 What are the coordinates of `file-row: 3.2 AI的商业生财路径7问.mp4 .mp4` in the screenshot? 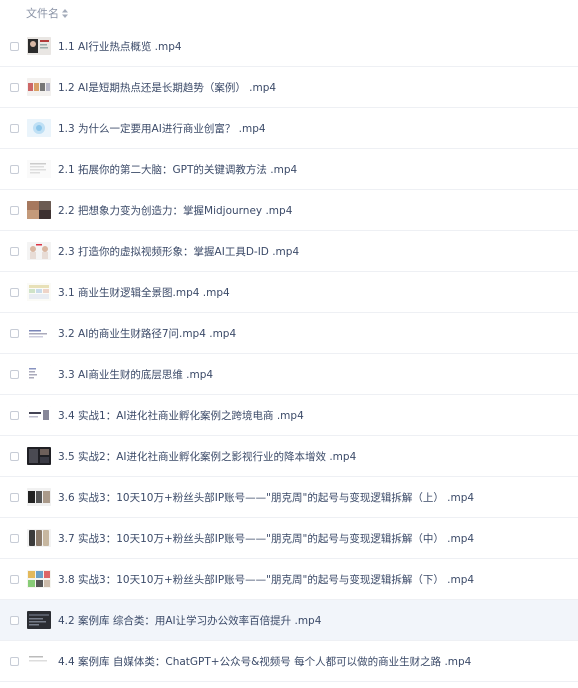 It's located at (289, 333).